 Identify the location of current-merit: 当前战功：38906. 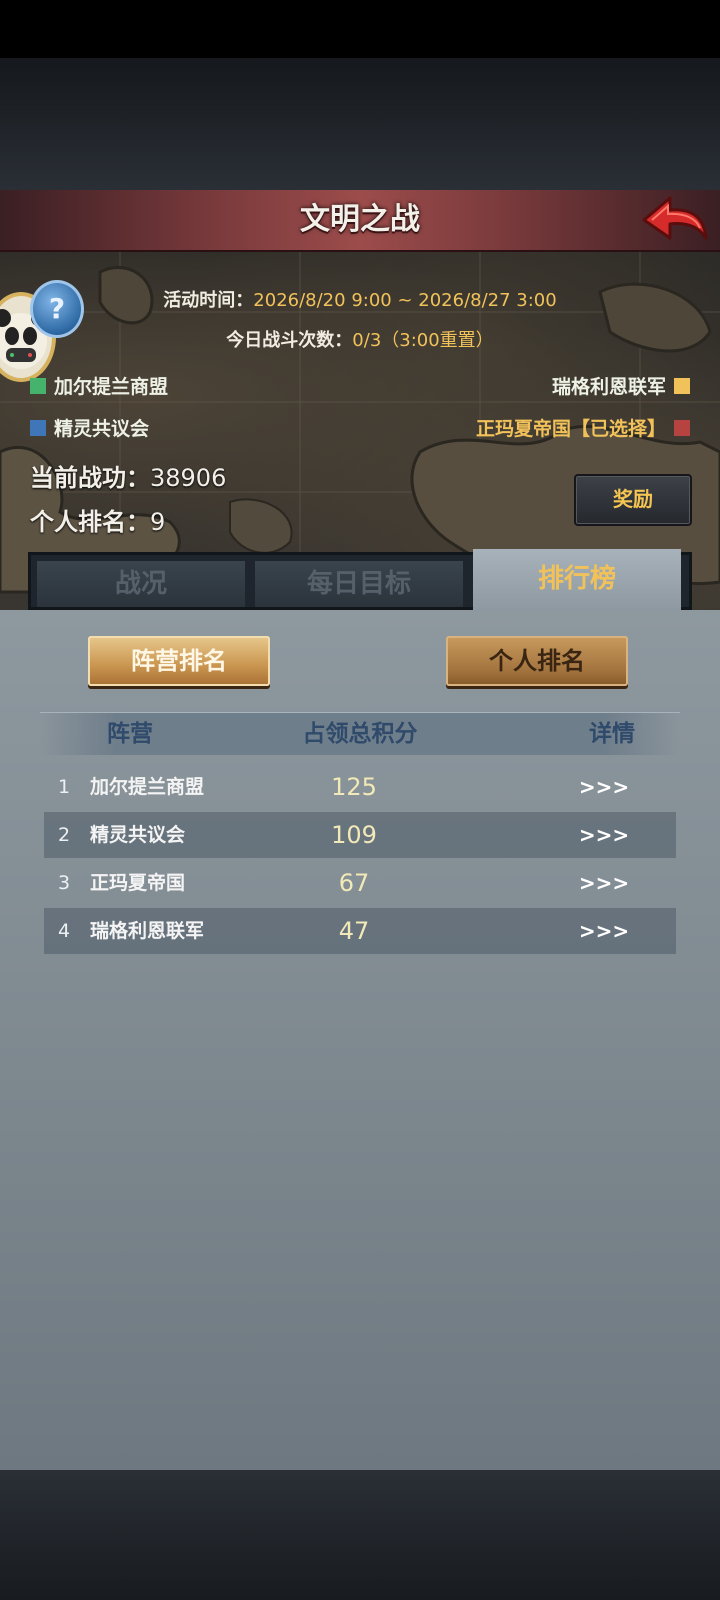
(128, 475).